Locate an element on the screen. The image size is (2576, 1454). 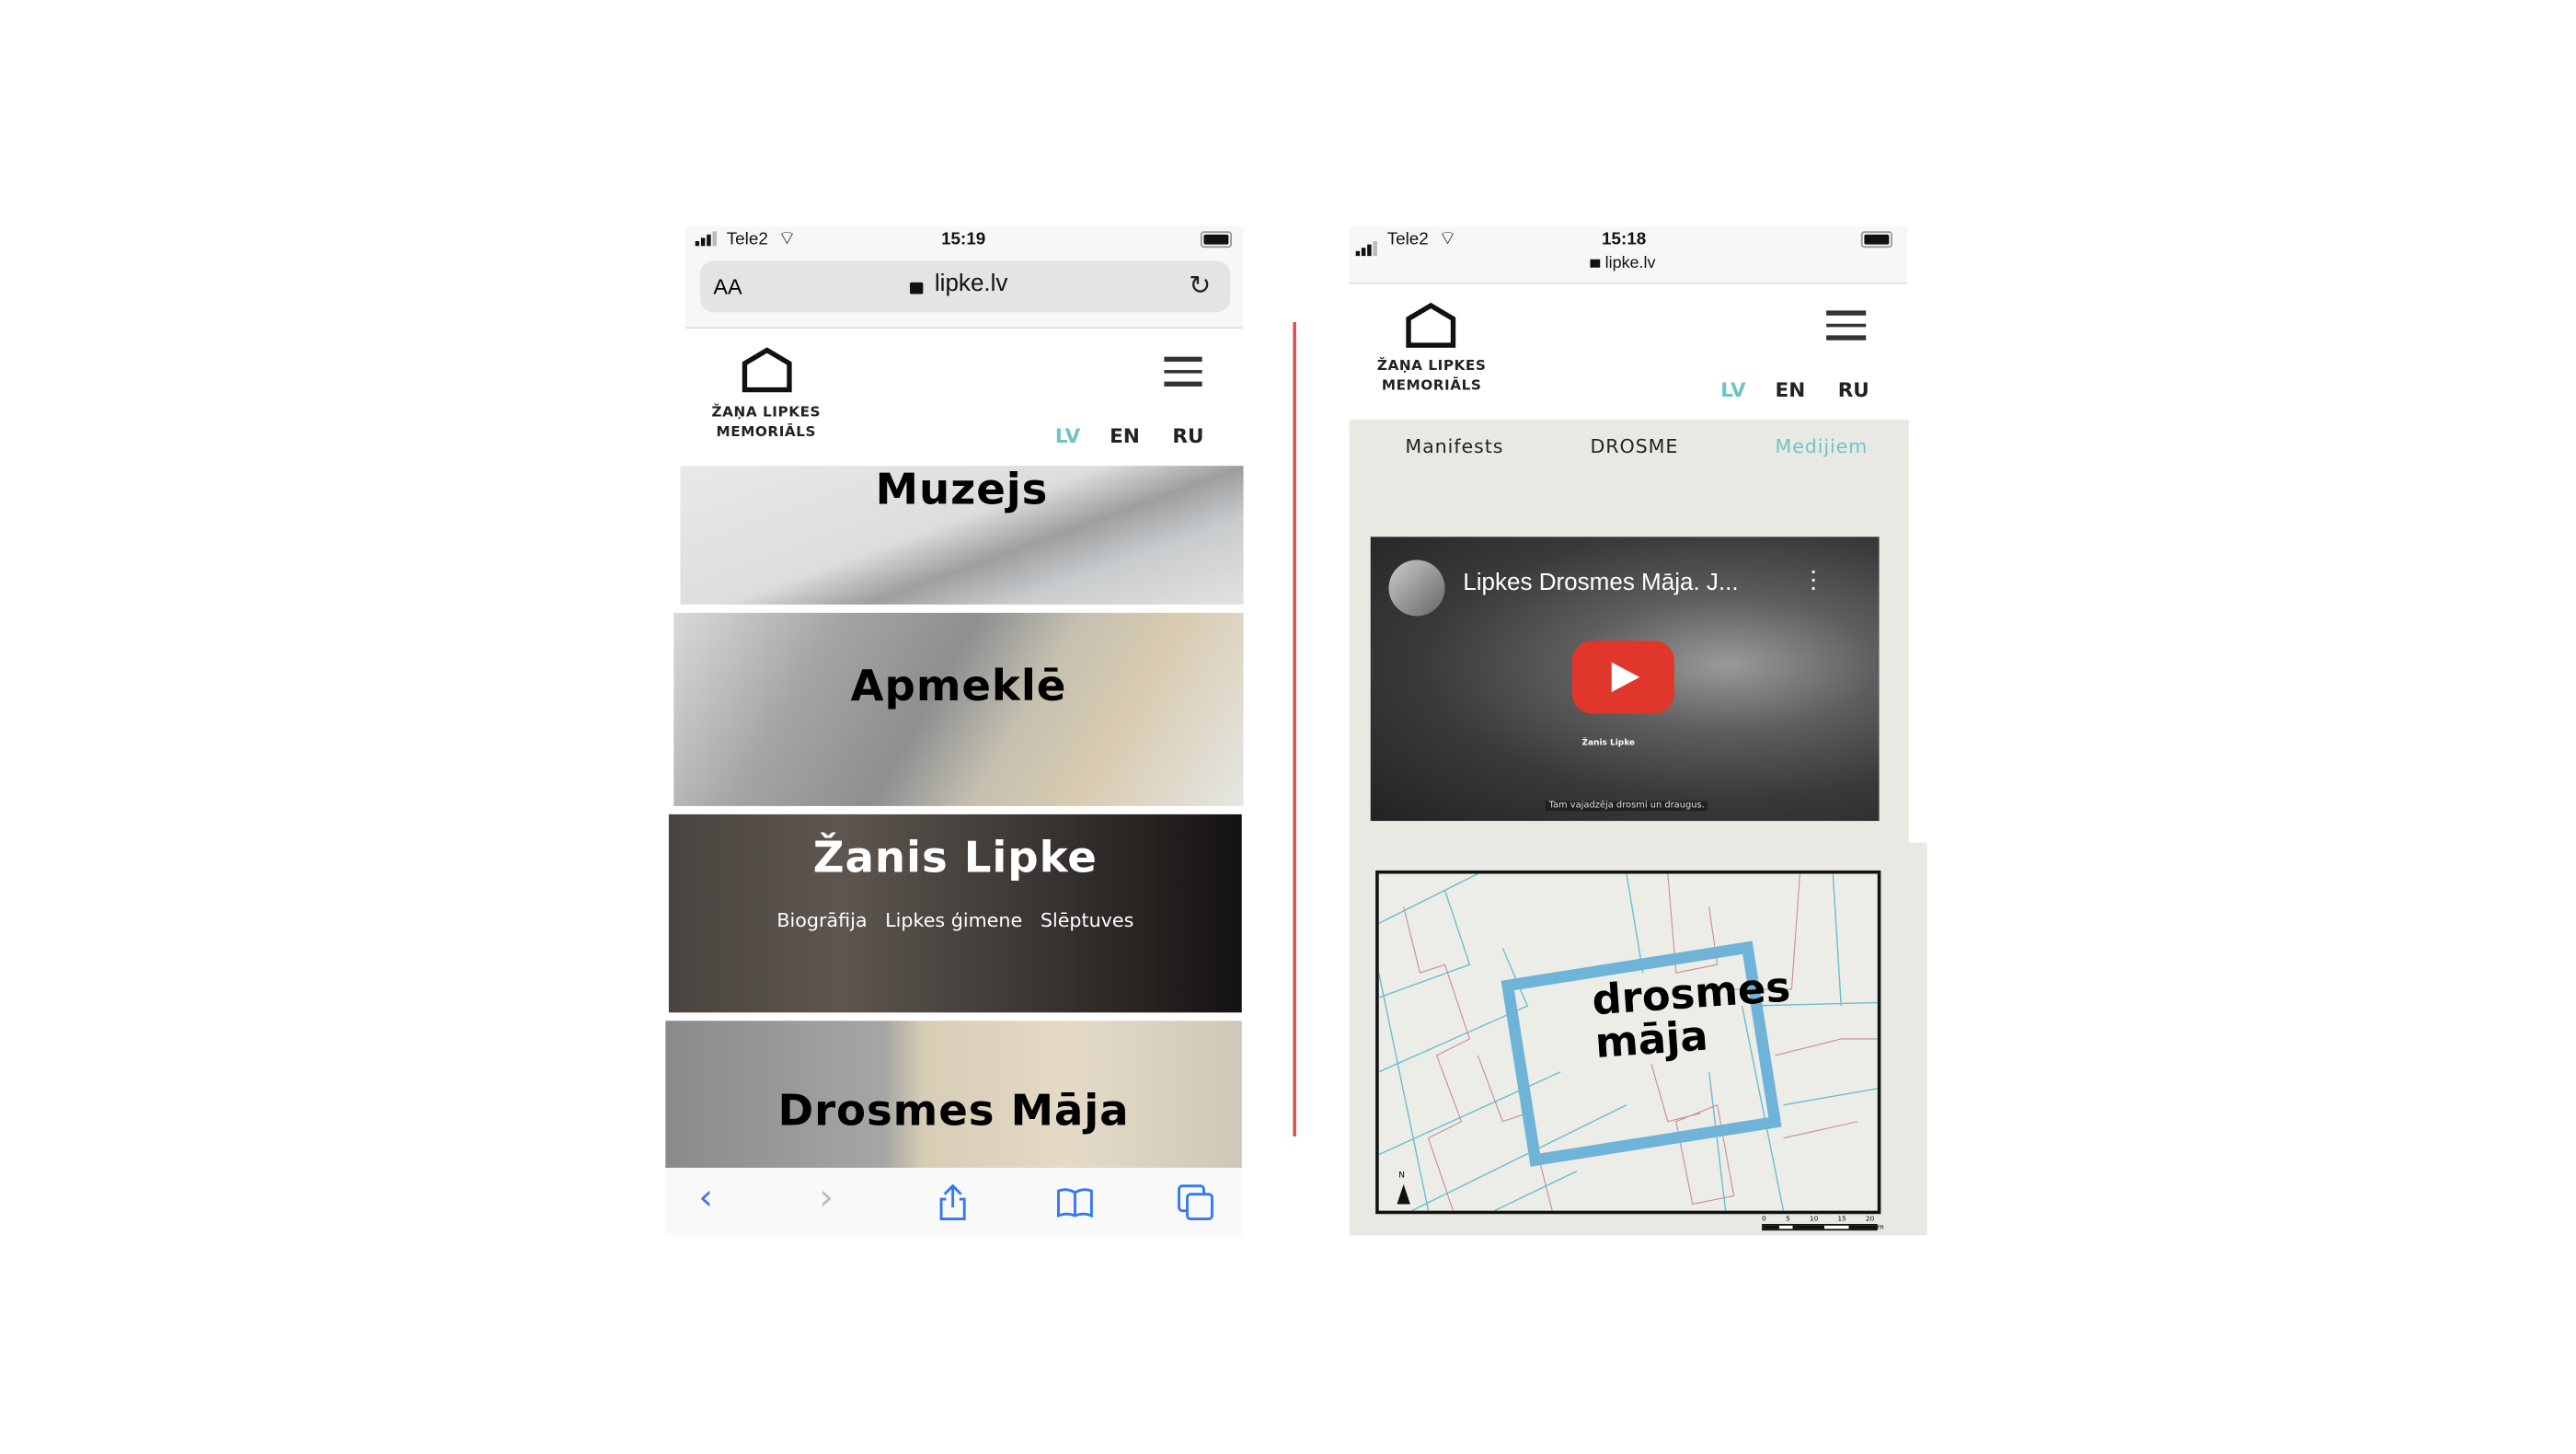
panel-title: Drosmes Māja is located at coordinates (953, 1112).